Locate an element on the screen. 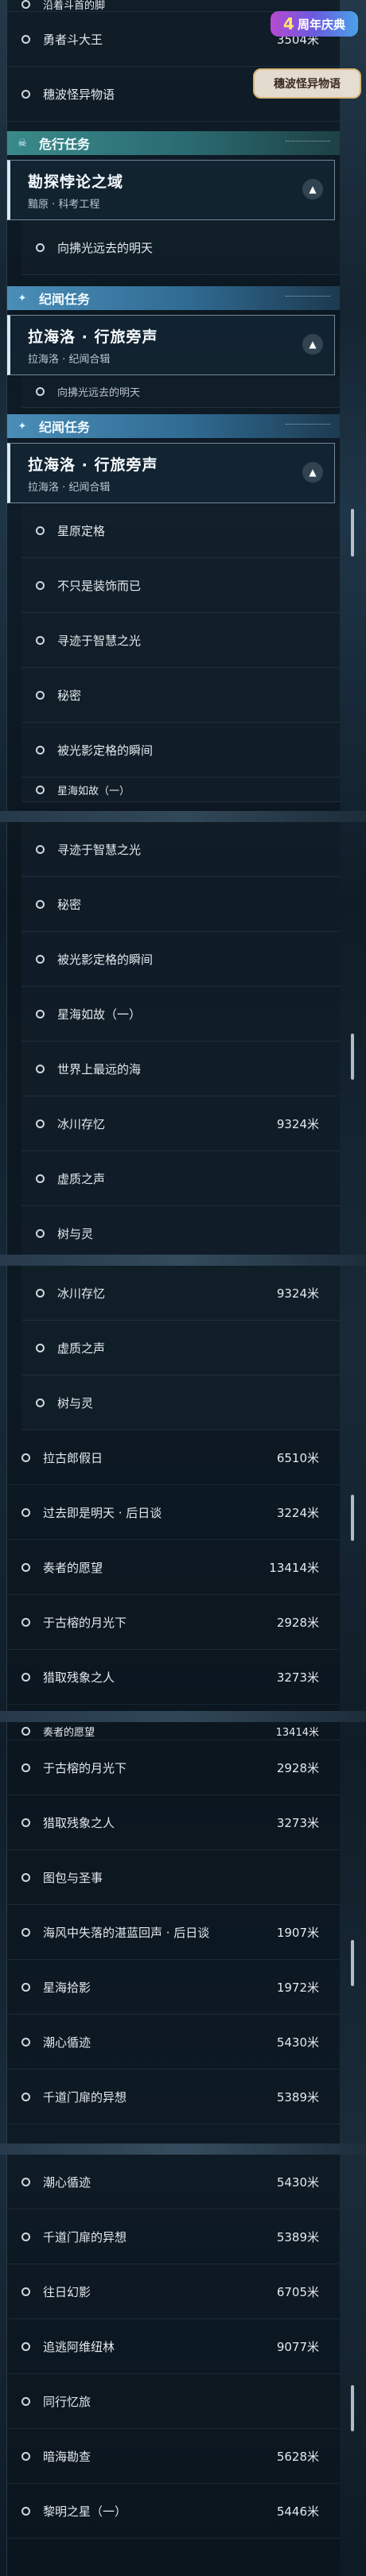  quest-row: 过去即是明天 · 后日谈 3224米 is located at coordinates (173, 1512).